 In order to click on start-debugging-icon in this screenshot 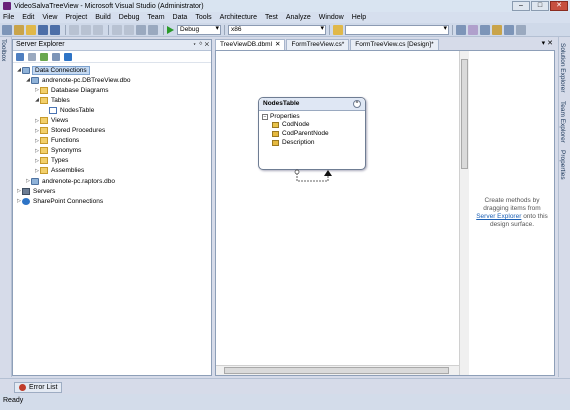, I will do `click(170, 29)`.